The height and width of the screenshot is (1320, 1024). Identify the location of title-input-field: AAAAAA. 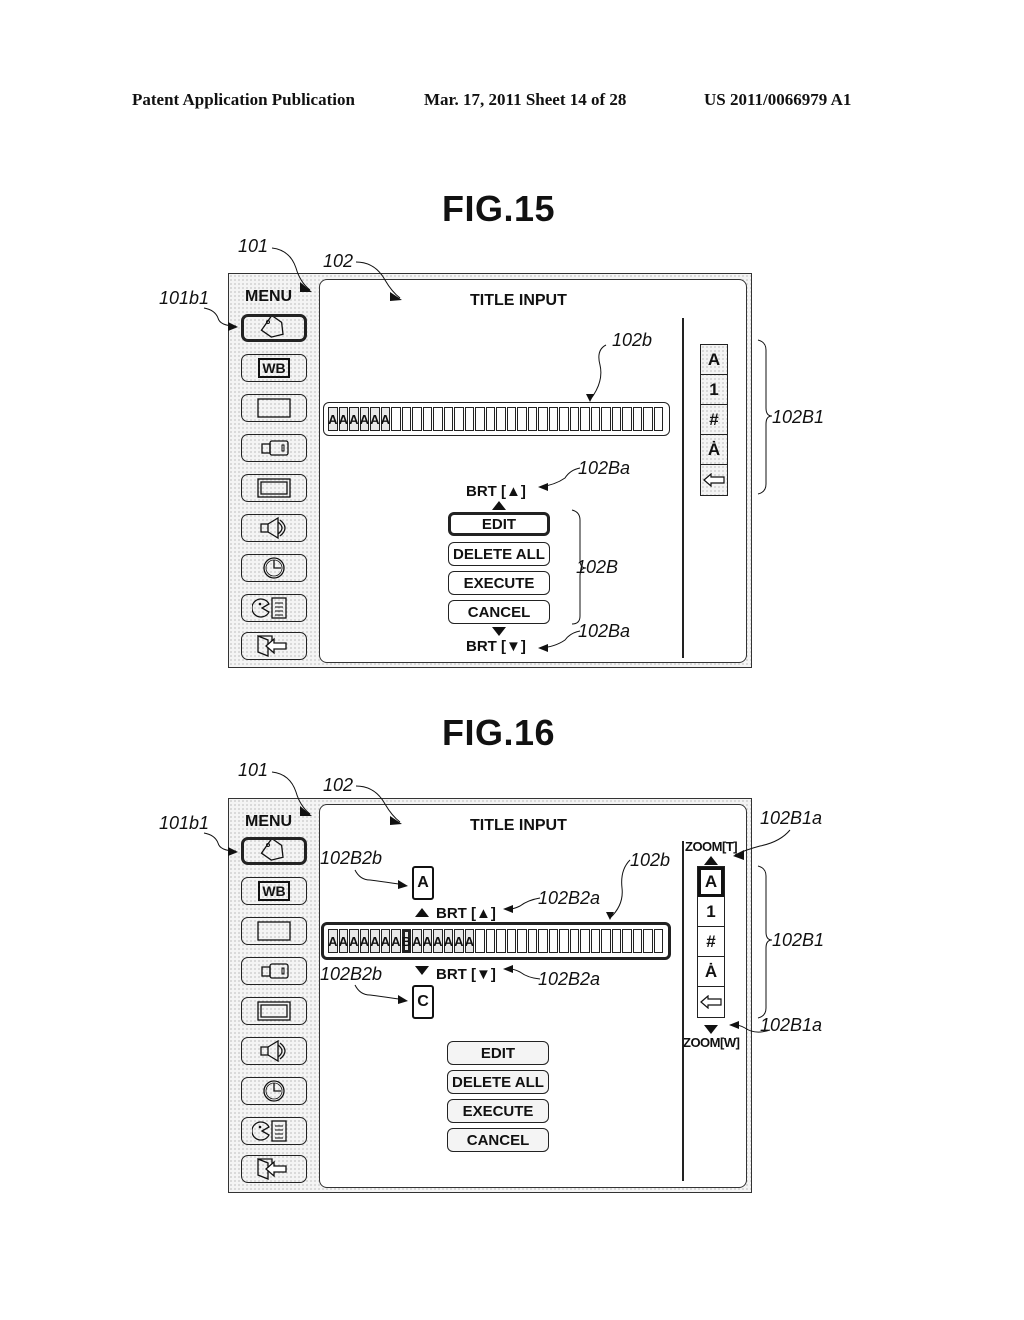
(496, 419).